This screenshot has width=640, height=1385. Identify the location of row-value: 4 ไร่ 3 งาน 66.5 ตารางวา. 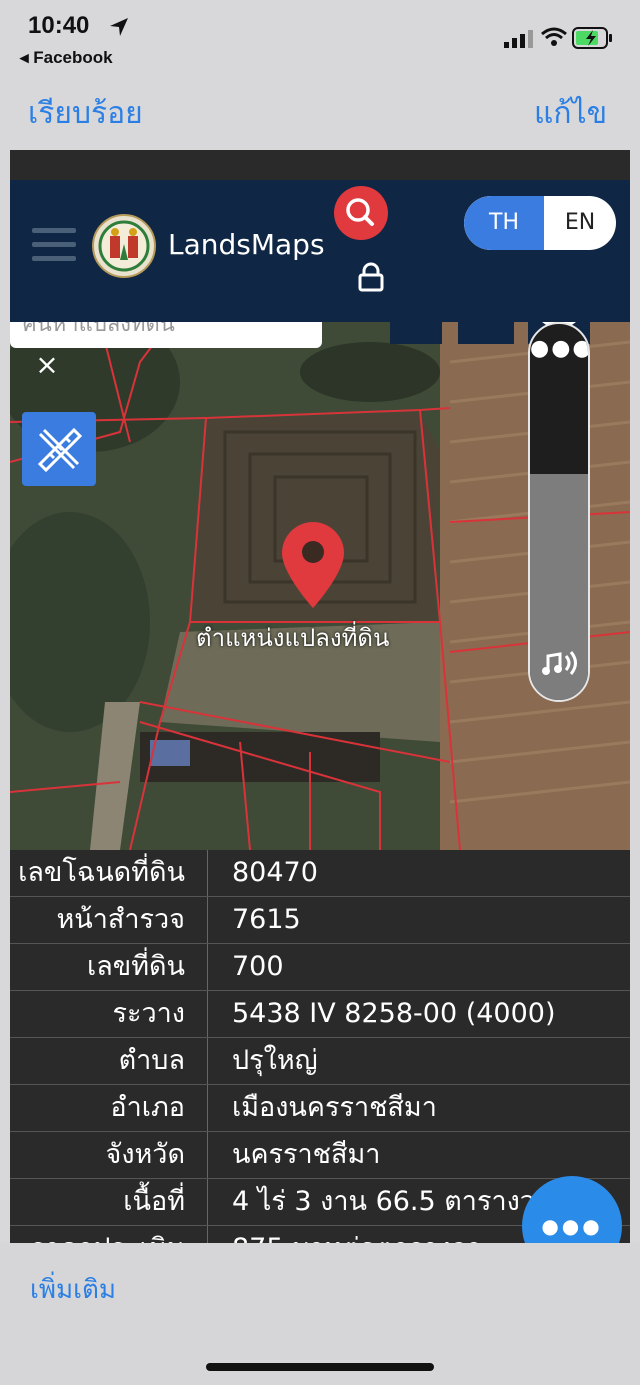
(391, 1201).